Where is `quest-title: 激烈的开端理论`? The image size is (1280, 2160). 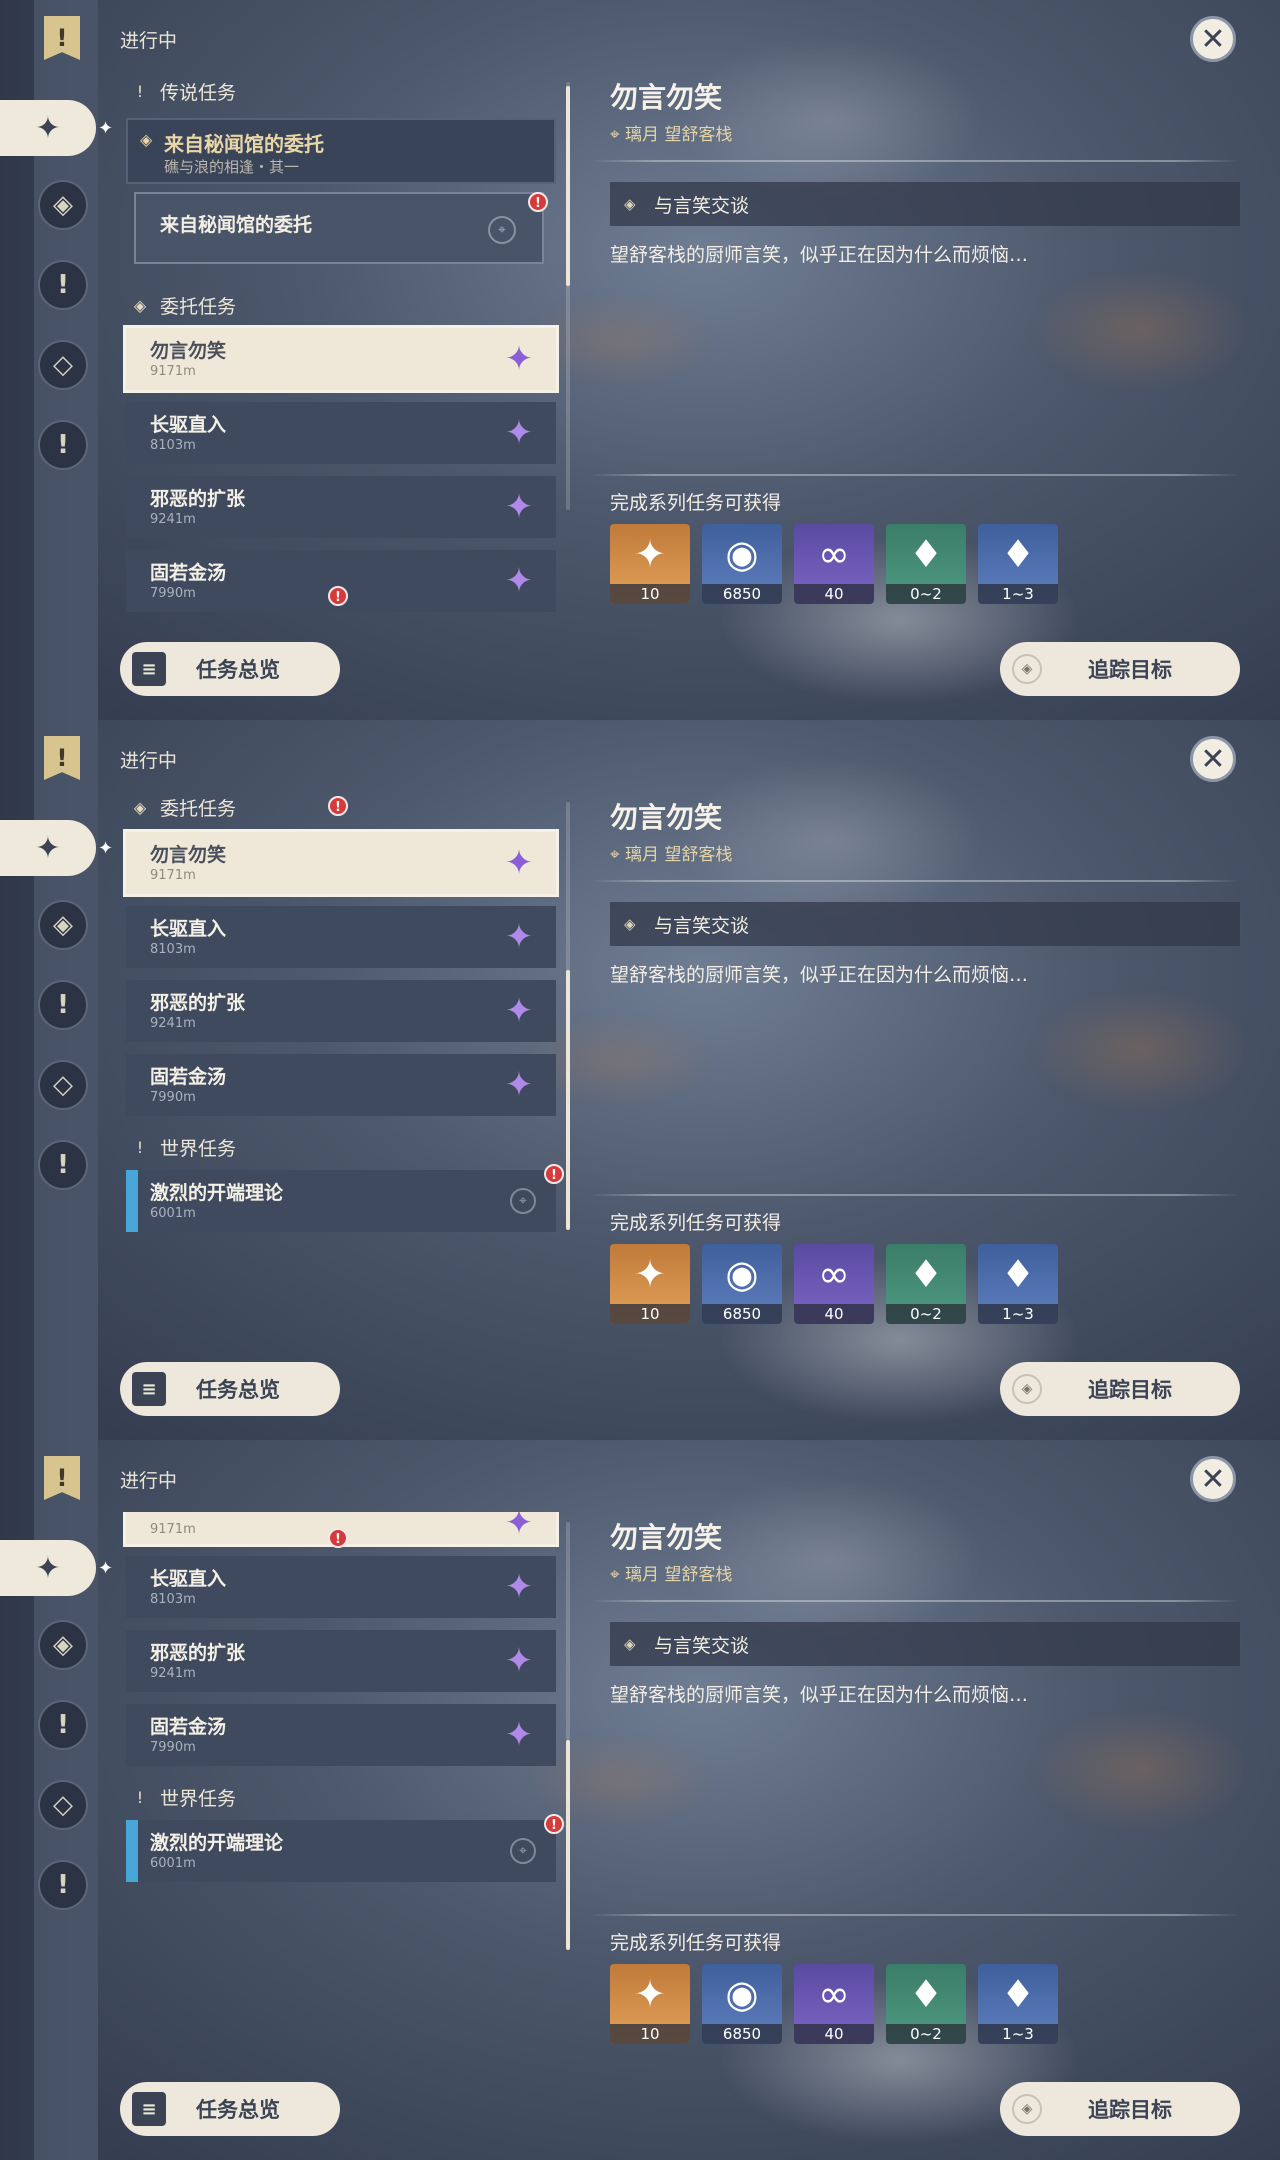
quest-title: 激烈的开端理论 is located at coordinates (217, 1193).